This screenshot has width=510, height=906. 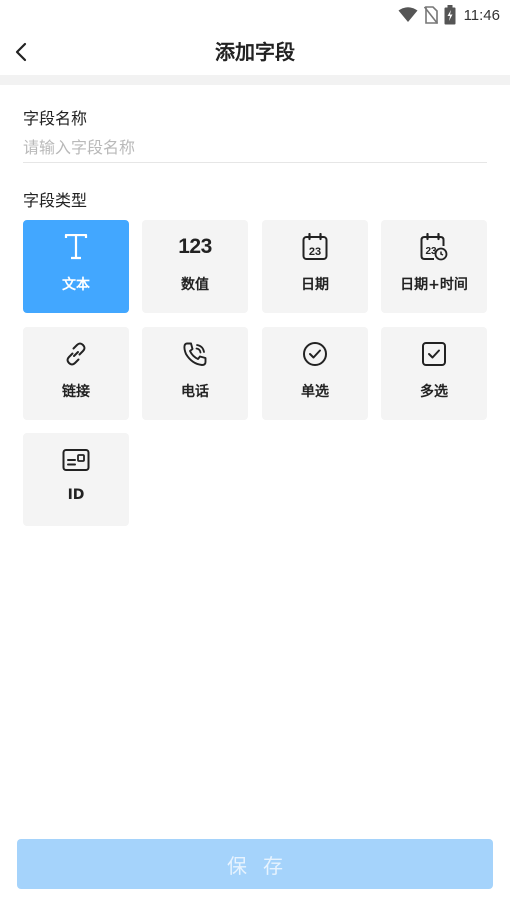 I want to click on type-option-id: ID, so click(x=76, y=479).